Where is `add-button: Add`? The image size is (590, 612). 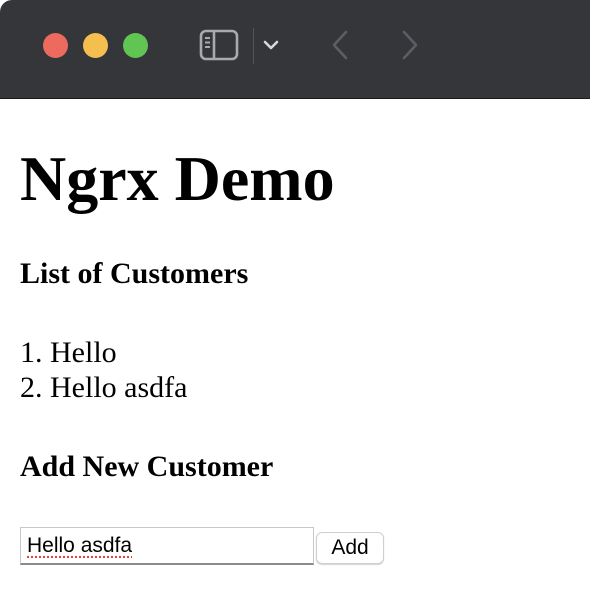 add-button: Add is located at coordinates (350, 548).